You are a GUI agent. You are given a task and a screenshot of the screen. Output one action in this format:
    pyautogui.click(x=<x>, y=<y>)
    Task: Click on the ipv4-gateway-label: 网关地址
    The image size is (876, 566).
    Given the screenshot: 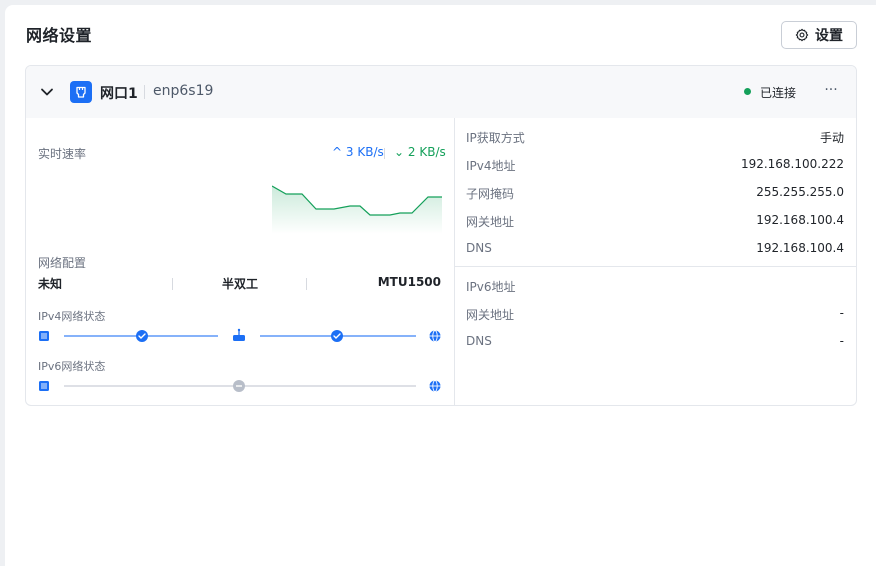 What is the action you would take?
    pyautogui.click(x=490, y=222)
    